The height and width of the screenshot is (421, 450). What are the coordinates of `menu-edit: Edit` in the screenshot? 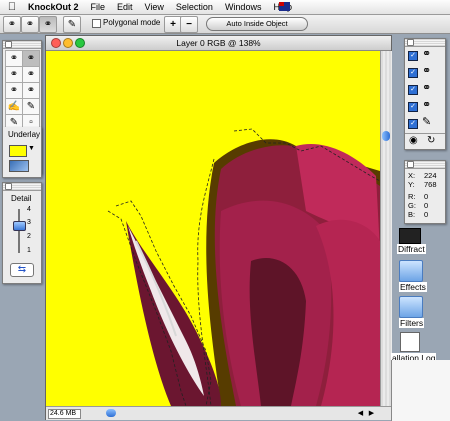 It's located at (125, 7).